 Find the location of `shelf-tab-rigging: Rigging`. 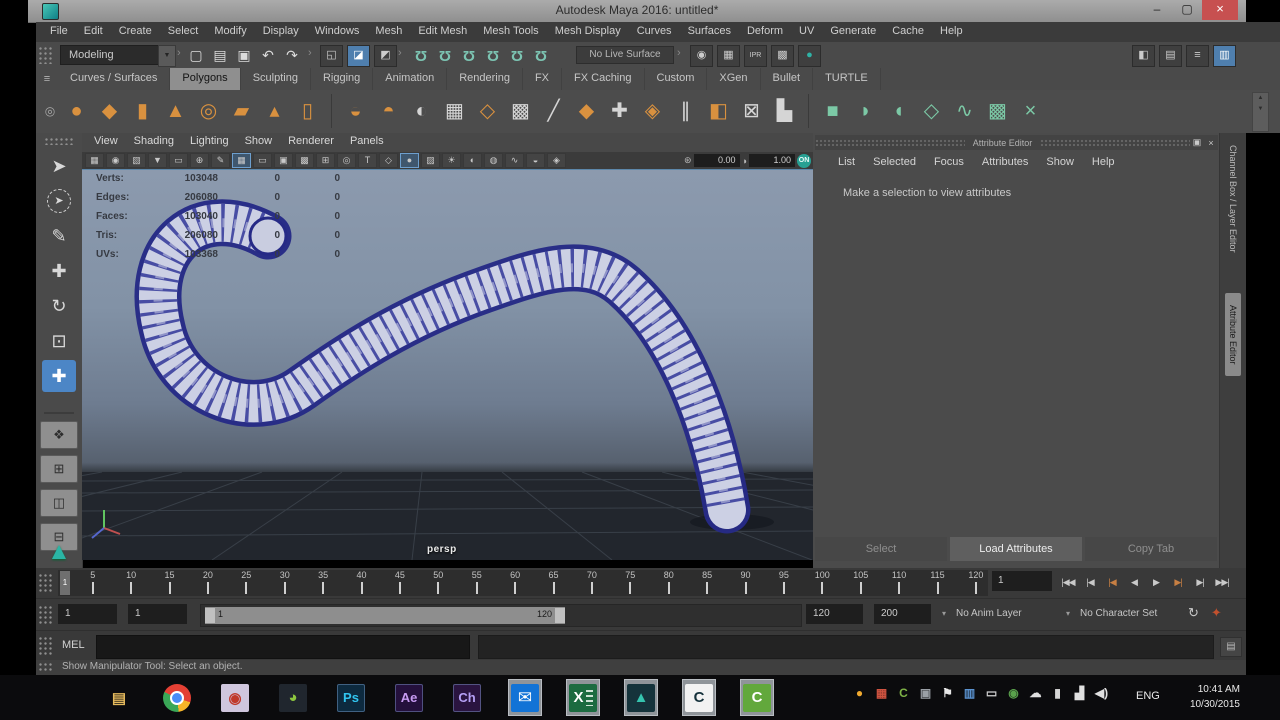

shelf-tab-rigging: Rigging is located at coordinates (342, 79).